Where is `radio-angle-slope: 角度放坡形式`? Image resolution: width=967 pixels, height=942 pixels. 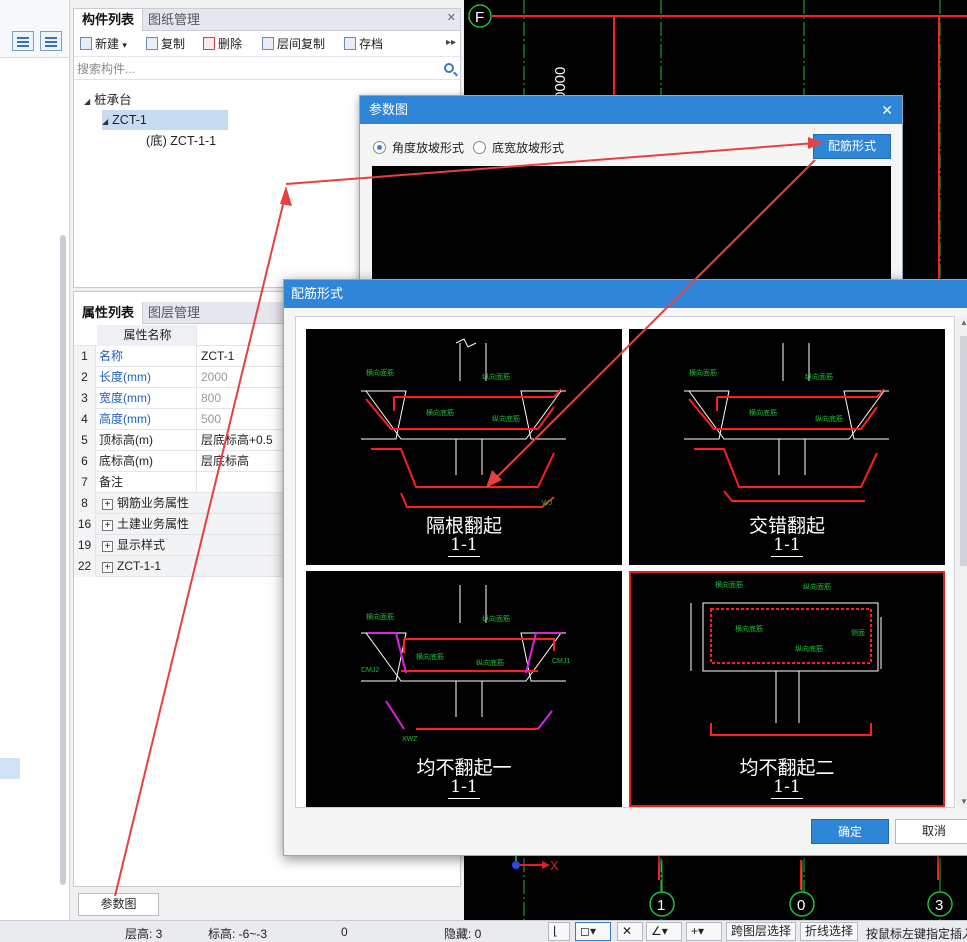
radio-angle-slope: 角度放坡形式 is located at coordinates (418, 148).